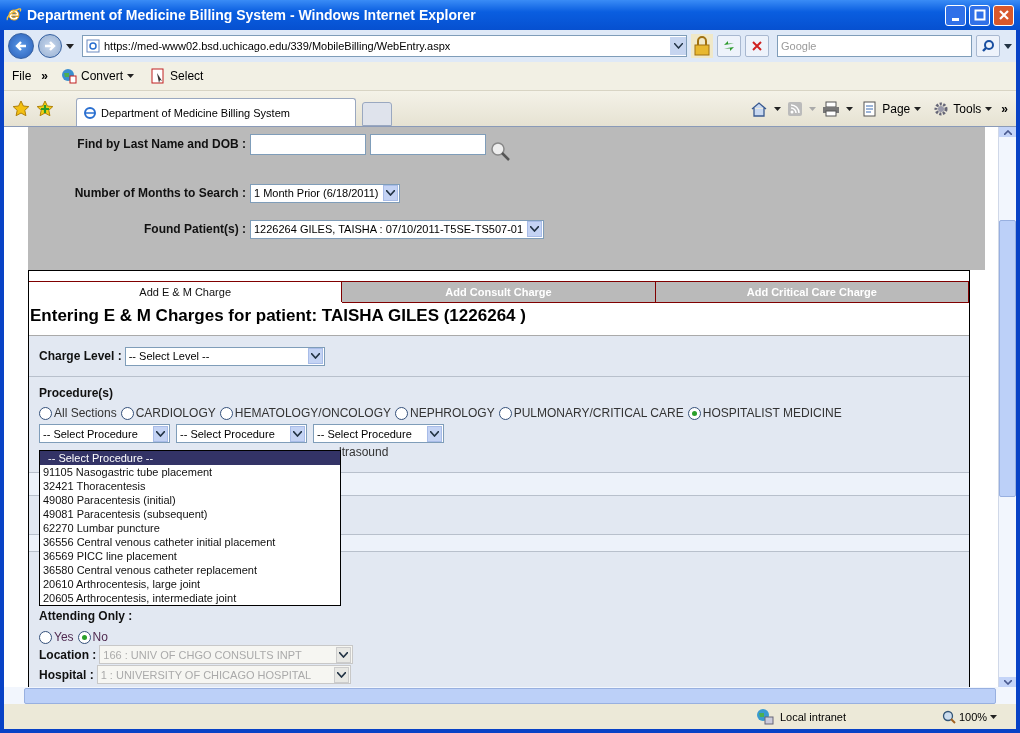  I want to click on select-button: Select, so click(177, 76).